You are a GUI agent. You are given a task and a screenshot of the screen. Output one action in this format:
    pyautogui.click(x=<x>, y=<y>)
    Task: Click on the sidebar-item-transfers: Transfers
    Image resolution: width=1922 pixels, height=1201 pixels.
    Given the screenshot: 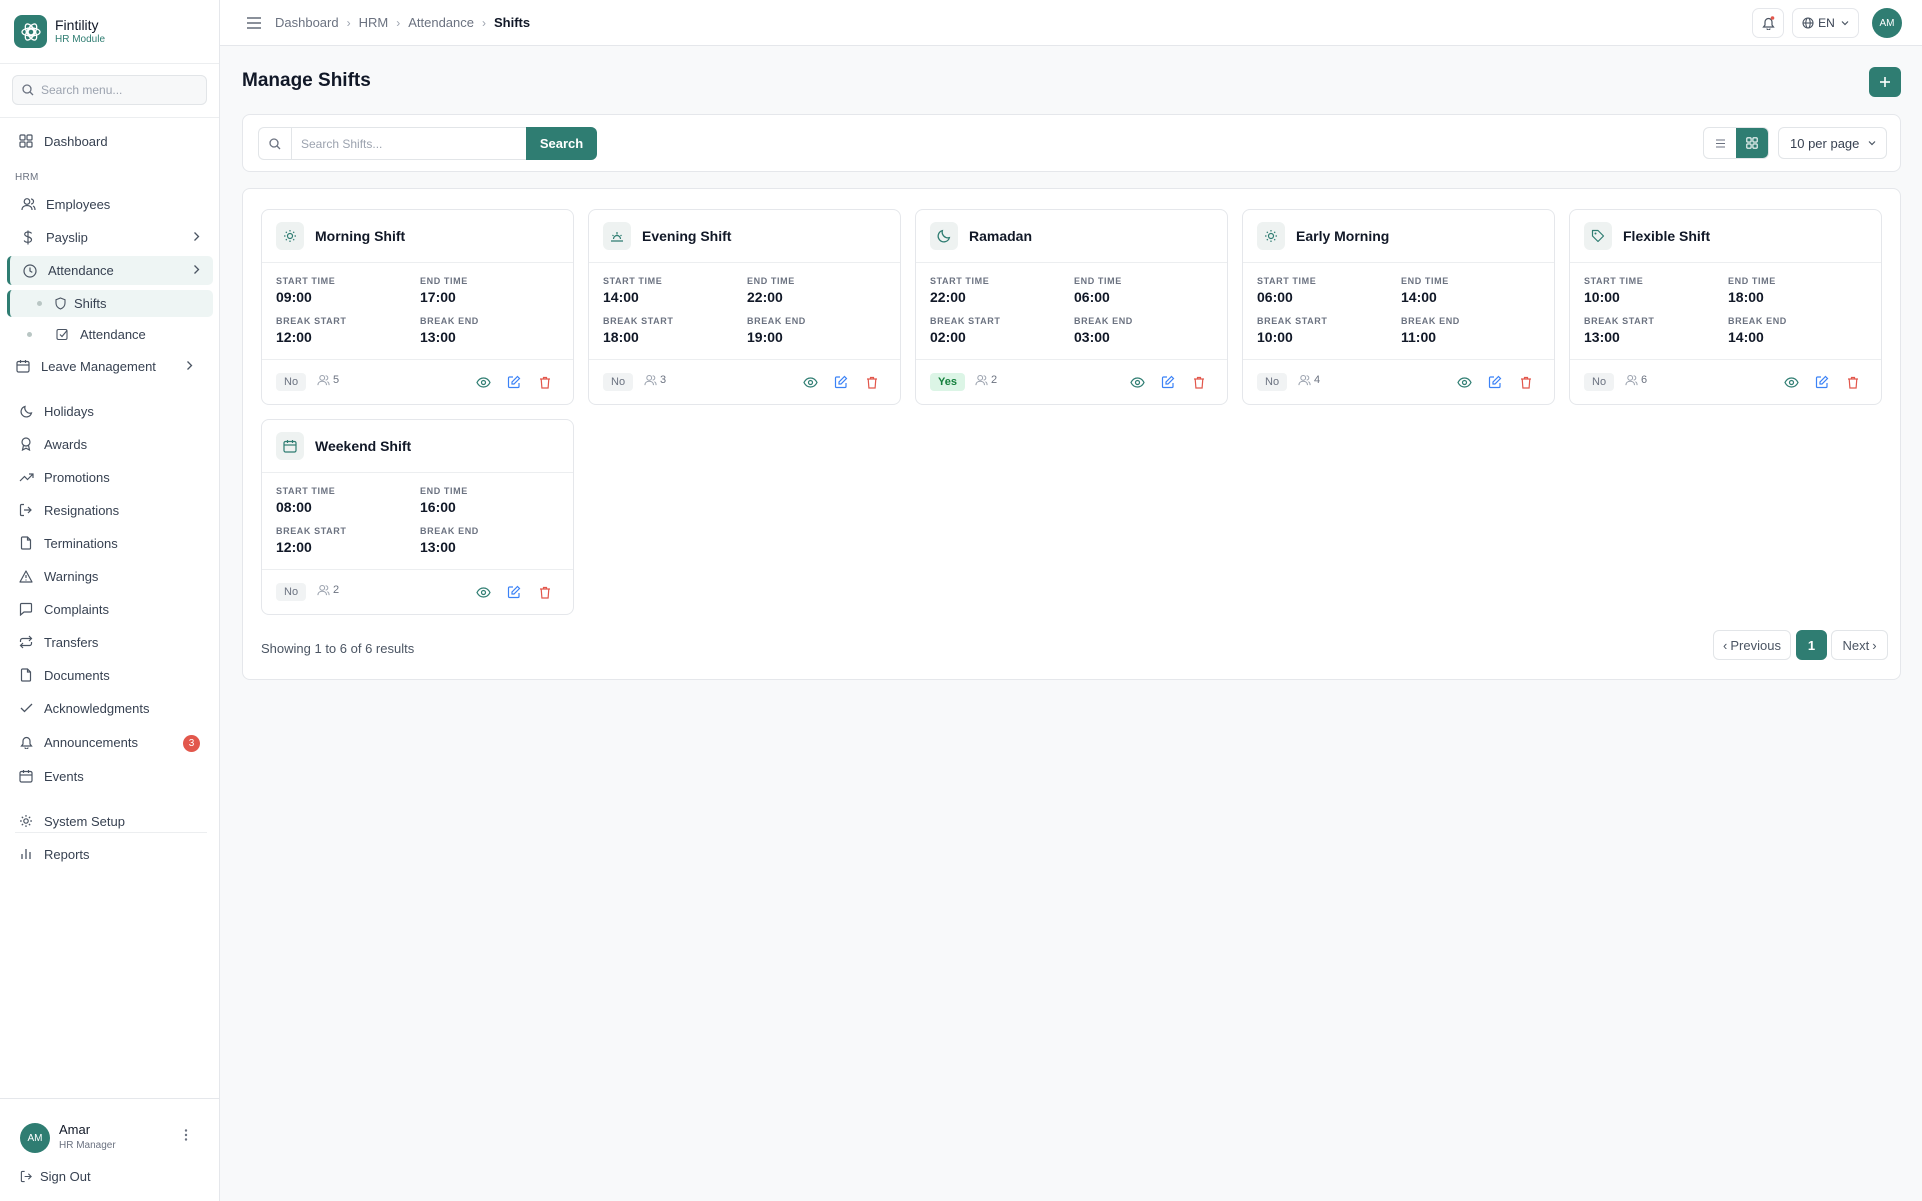 What is the action you would take?
    pyautogui.click(x=110, y=642)
    